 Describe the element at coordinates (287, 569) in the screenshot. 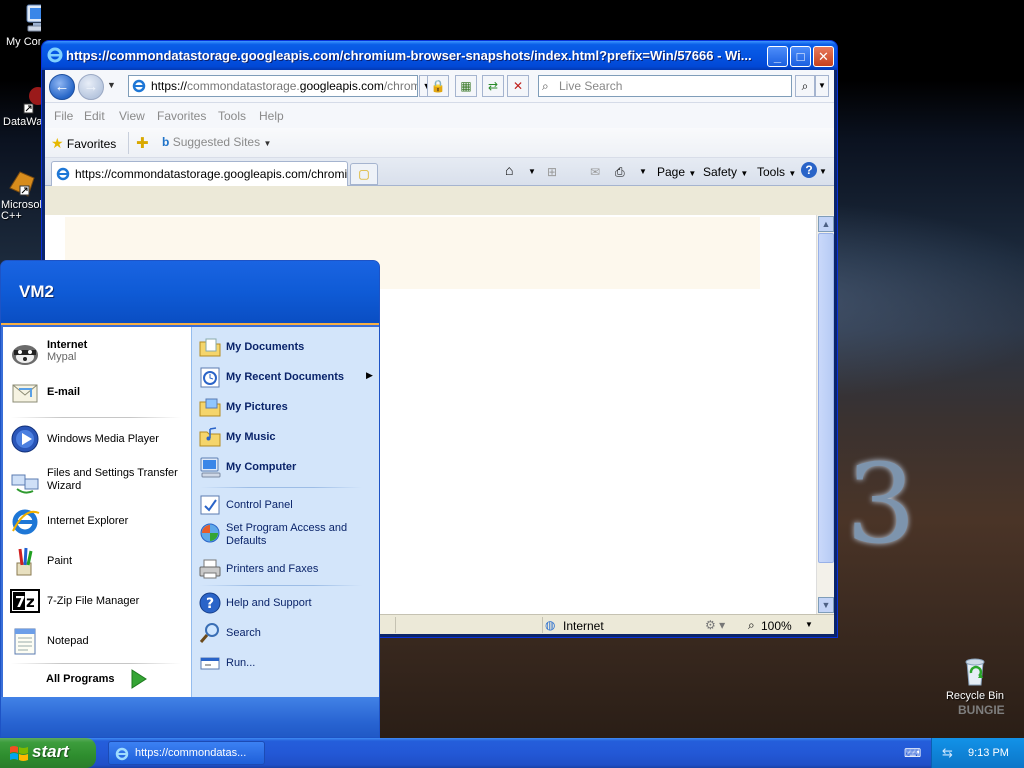

I see `setting-printers-faxes: Printers and Faxes` at that location.